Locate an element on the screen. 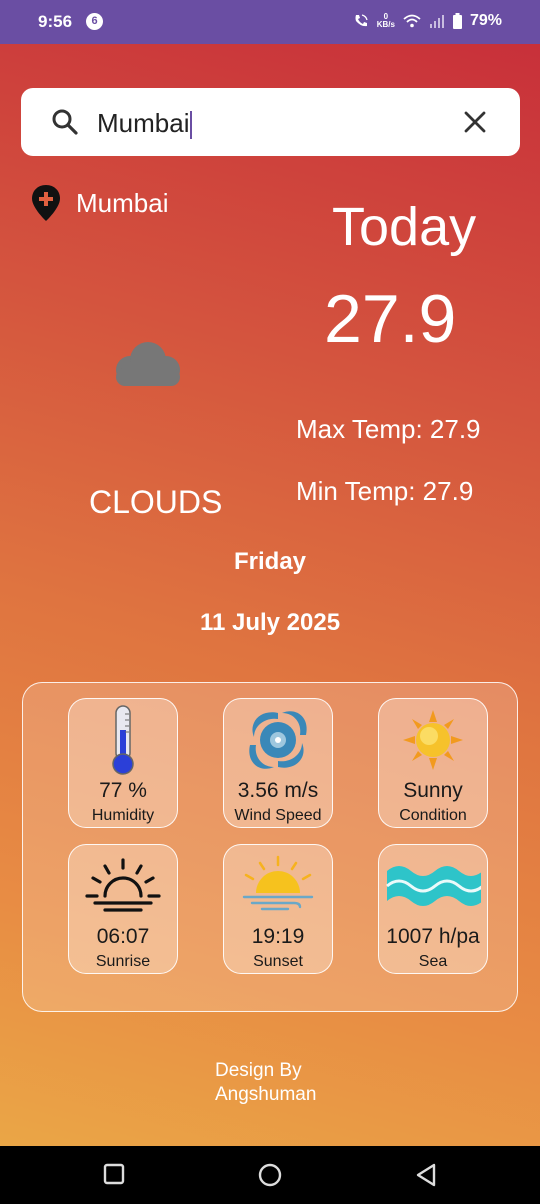 This screenshot has height=1204, width=540. search-input-value: Mumbai is located at coordinates (143, 123).